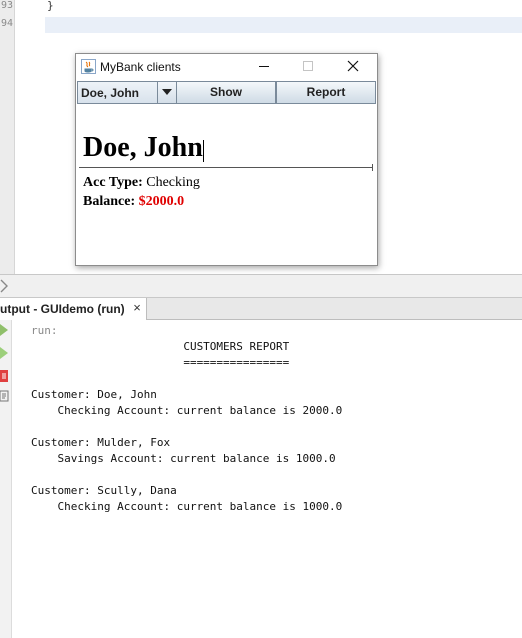 This screenshot has width=522, height=638. Describe the element at coordinates (160, 362) in the screenshot. I see `output-line: ================` at that location.